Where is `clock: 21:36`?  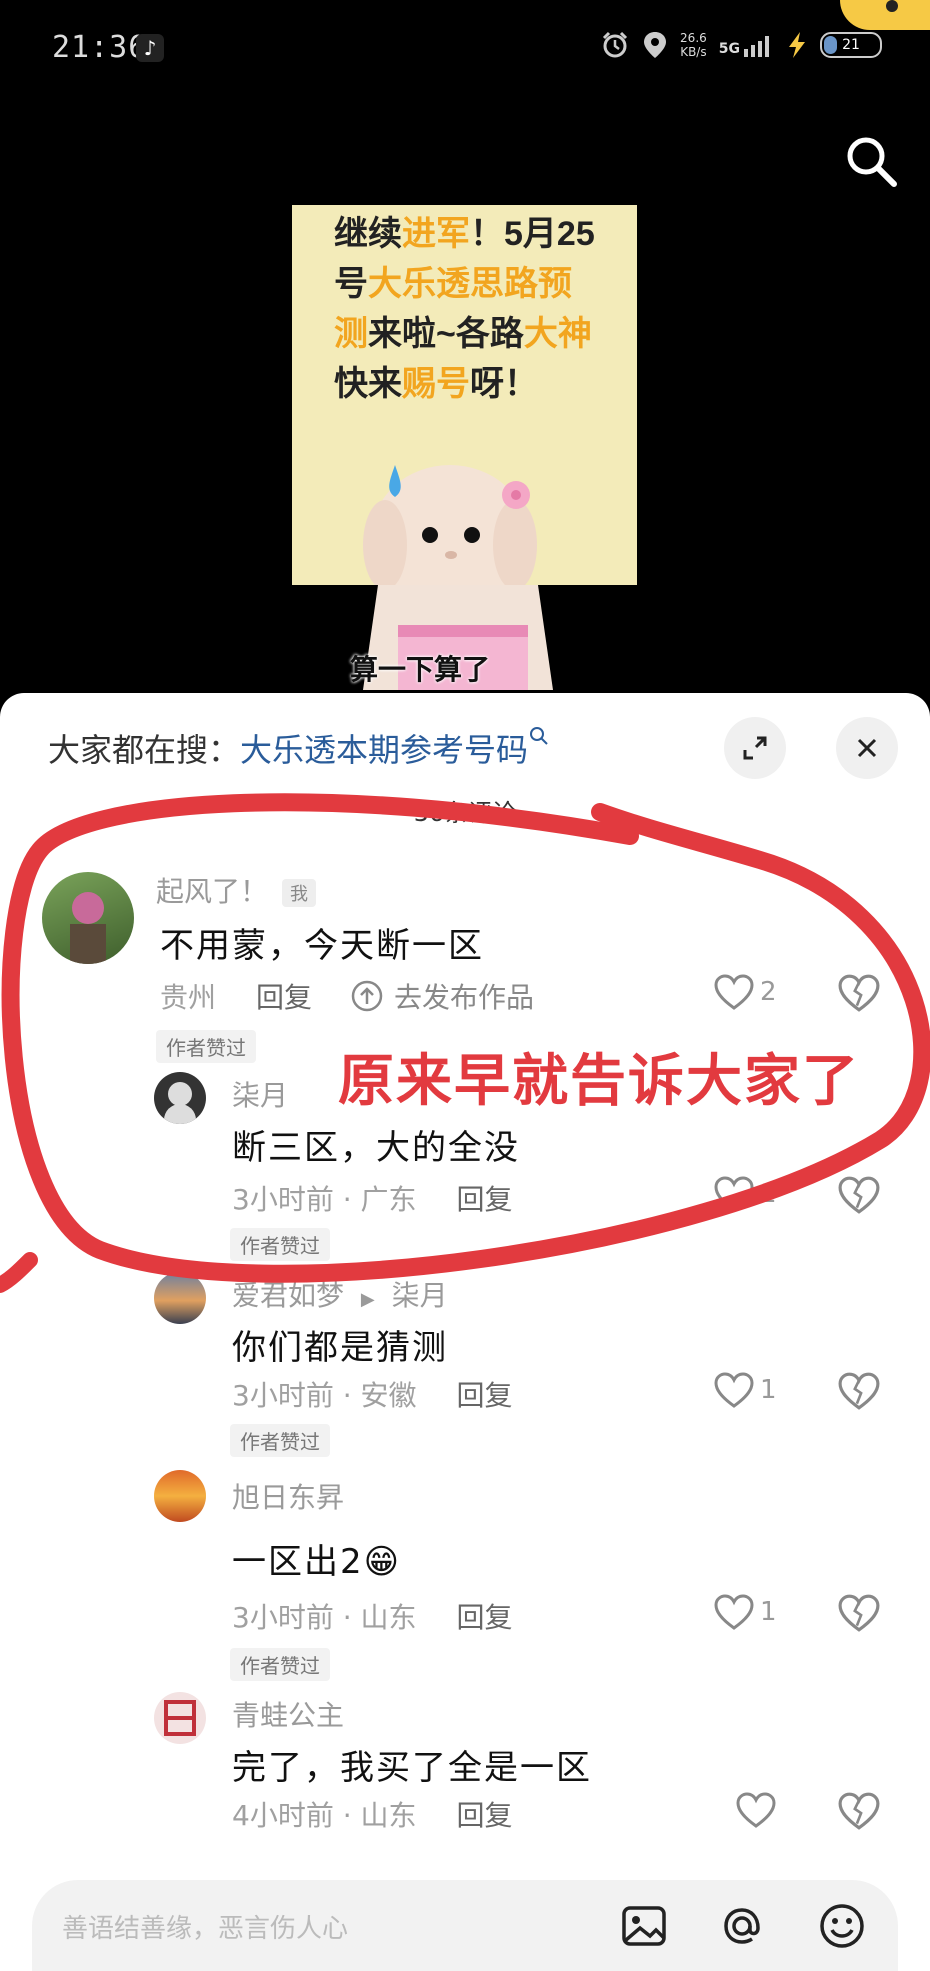
clock: 21:36 is located at coordinates (100, 47).